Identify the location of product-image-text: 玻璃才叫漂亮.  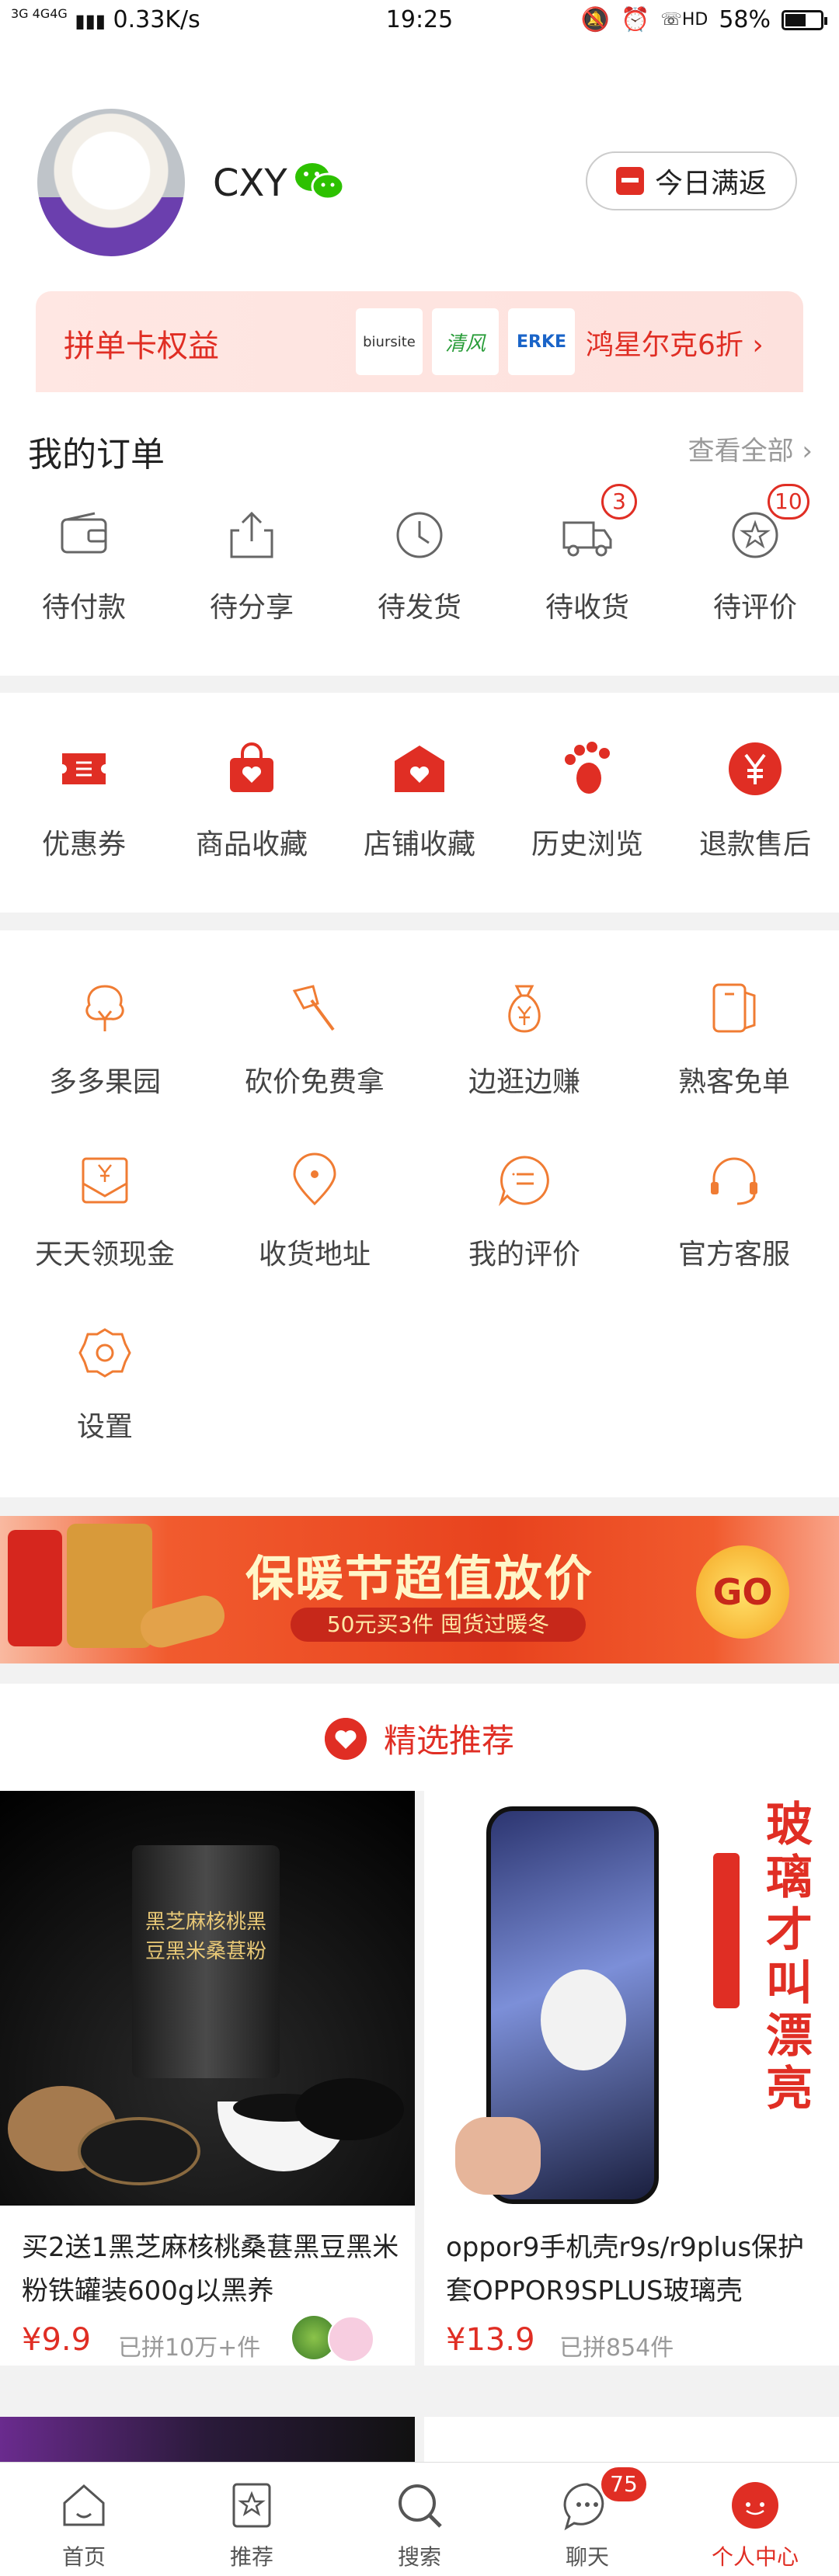
(790, 1957).